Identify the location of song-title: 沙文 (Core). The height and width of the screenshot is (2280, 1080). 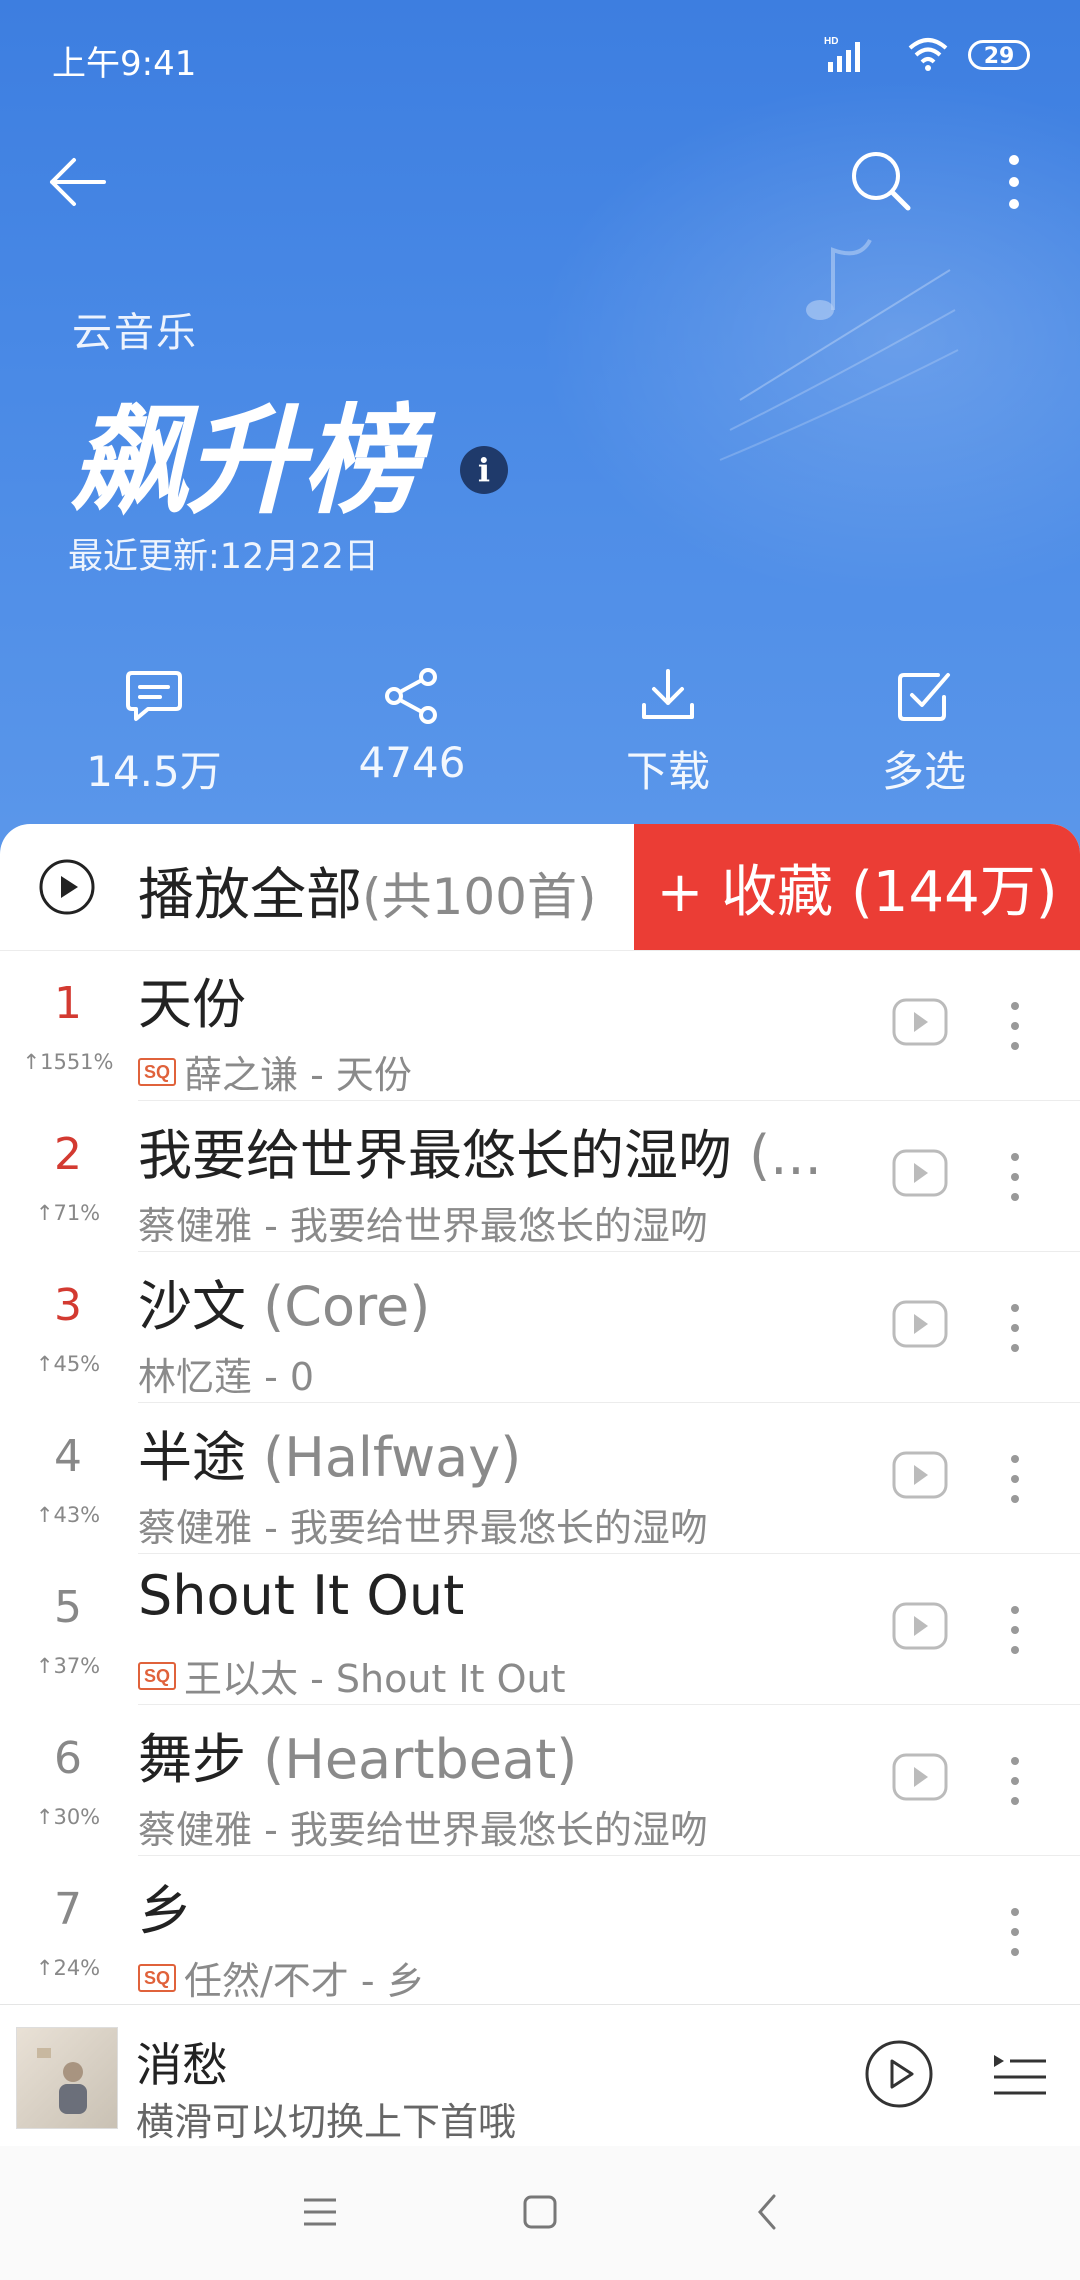
(284, 1301).